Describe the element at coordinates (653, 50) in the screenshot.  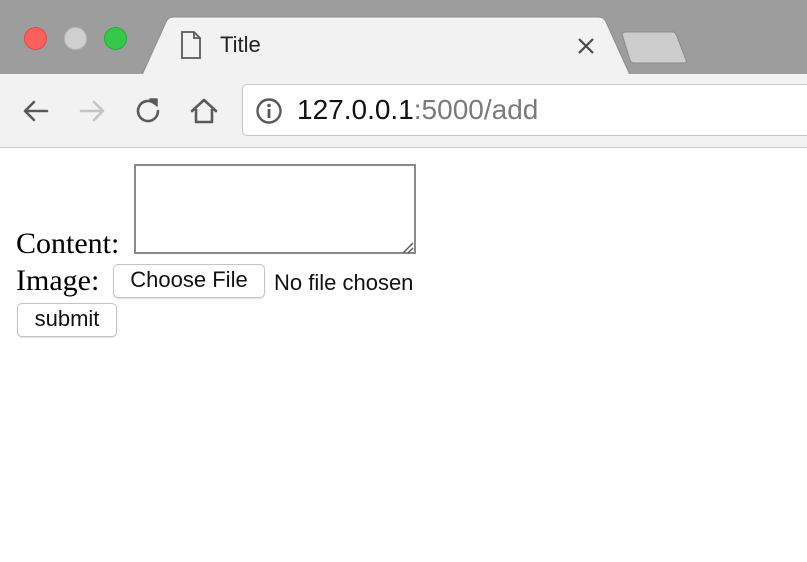
I see `new-tab-icon` at that location.